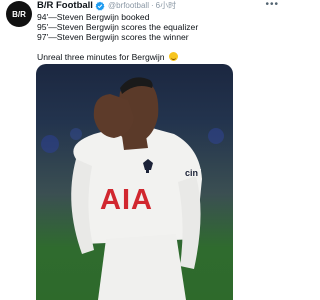  What do you see at coordinates (126, 200) in the screenshot?
I see `jersey-sponsor-text: AIA` at bounding box center [126, 200].